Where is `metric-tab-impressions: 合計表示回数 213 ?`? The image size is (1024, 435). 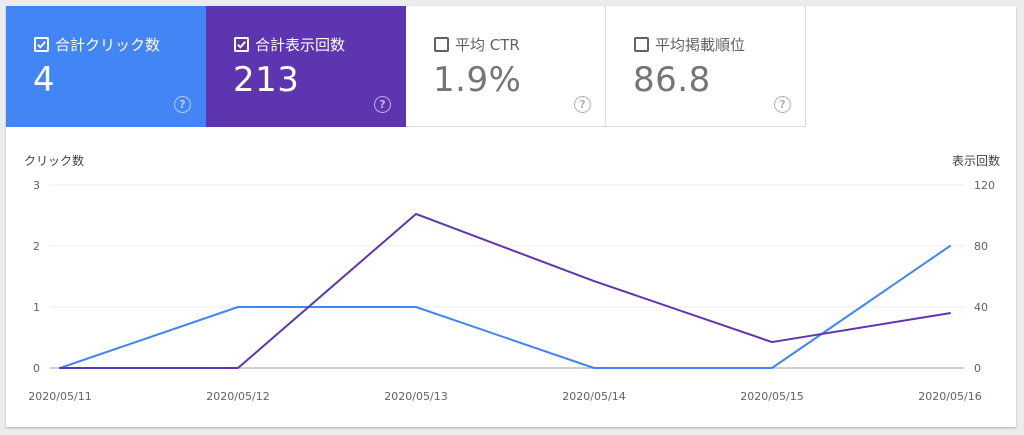 metric-tab-impressions: 合計表示回数 213 ? is located at coordinates (306, 66).